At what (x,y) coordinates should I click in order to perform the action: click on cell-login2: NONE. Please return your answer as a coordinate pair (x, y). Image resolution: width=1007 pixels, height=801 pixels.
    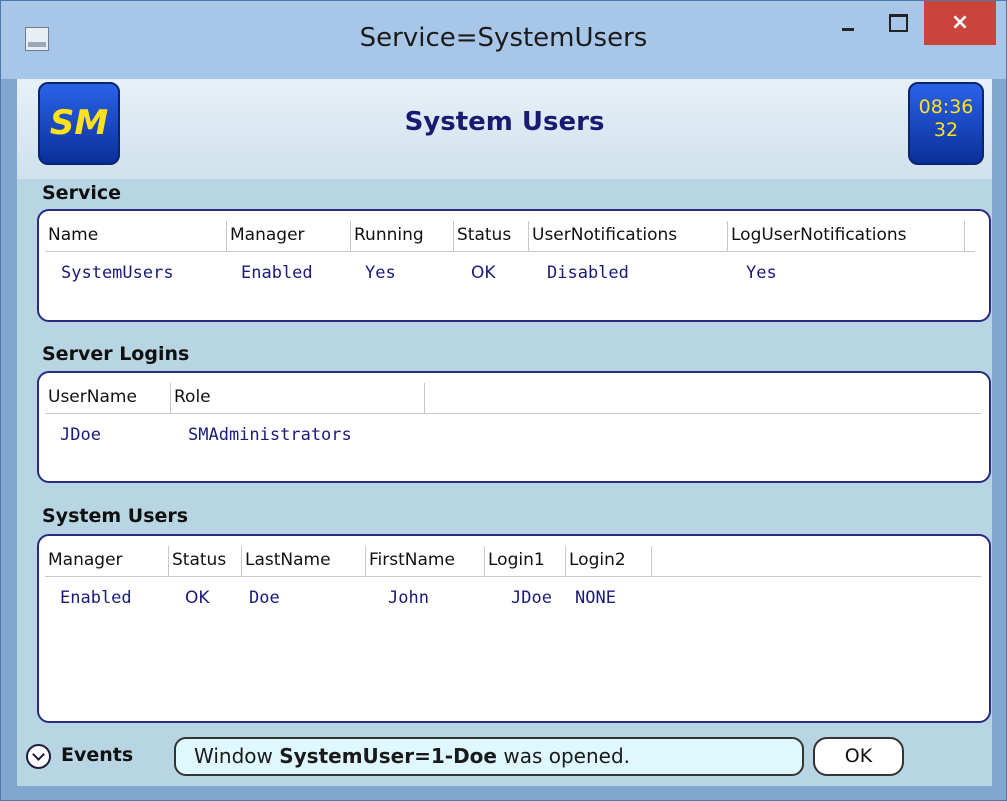
    Looking at the image, I should click on (595, 598).